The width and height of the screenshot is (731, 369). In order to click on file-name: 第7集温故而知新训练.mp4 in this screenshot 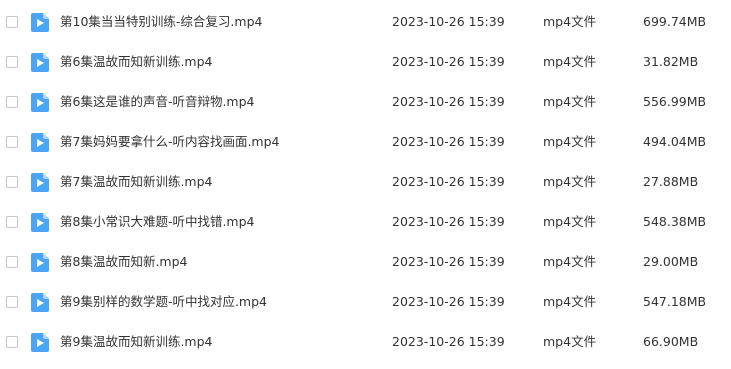, I will do `click(136, 182)`.